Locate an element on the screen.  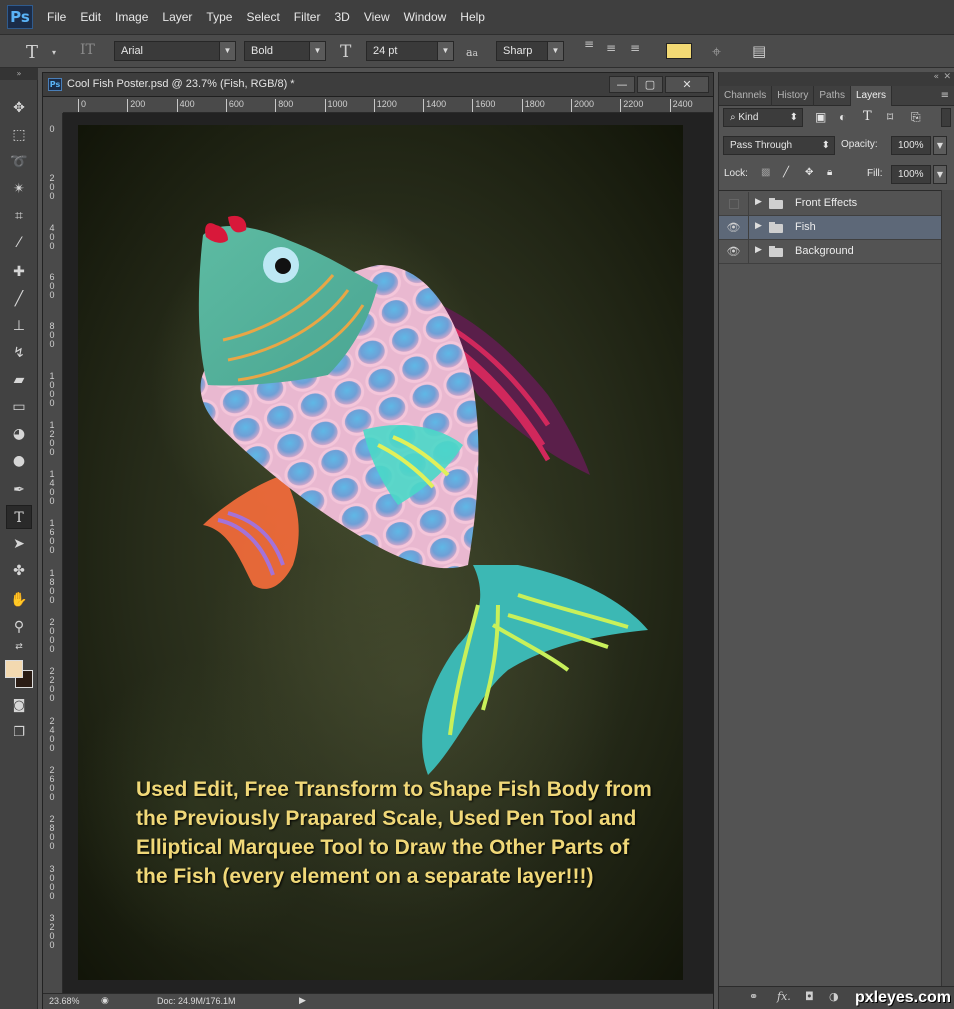
menu-file: File is located at coordinates (56, 17).